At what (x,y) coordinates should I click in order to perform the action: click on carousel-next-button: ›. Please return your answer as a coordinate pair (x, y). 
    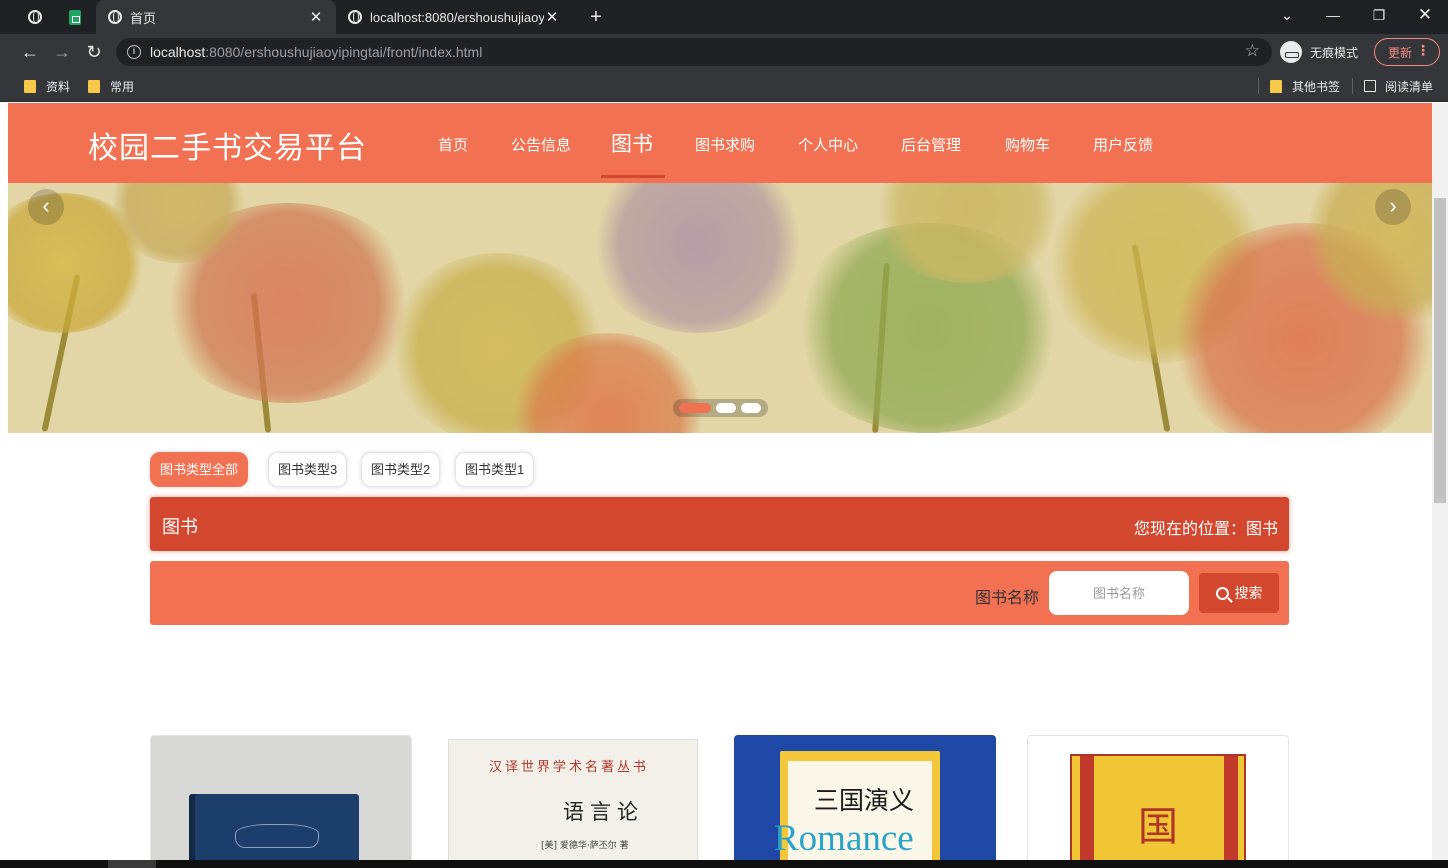
    Looking at the image, I should click on (1393, 207).